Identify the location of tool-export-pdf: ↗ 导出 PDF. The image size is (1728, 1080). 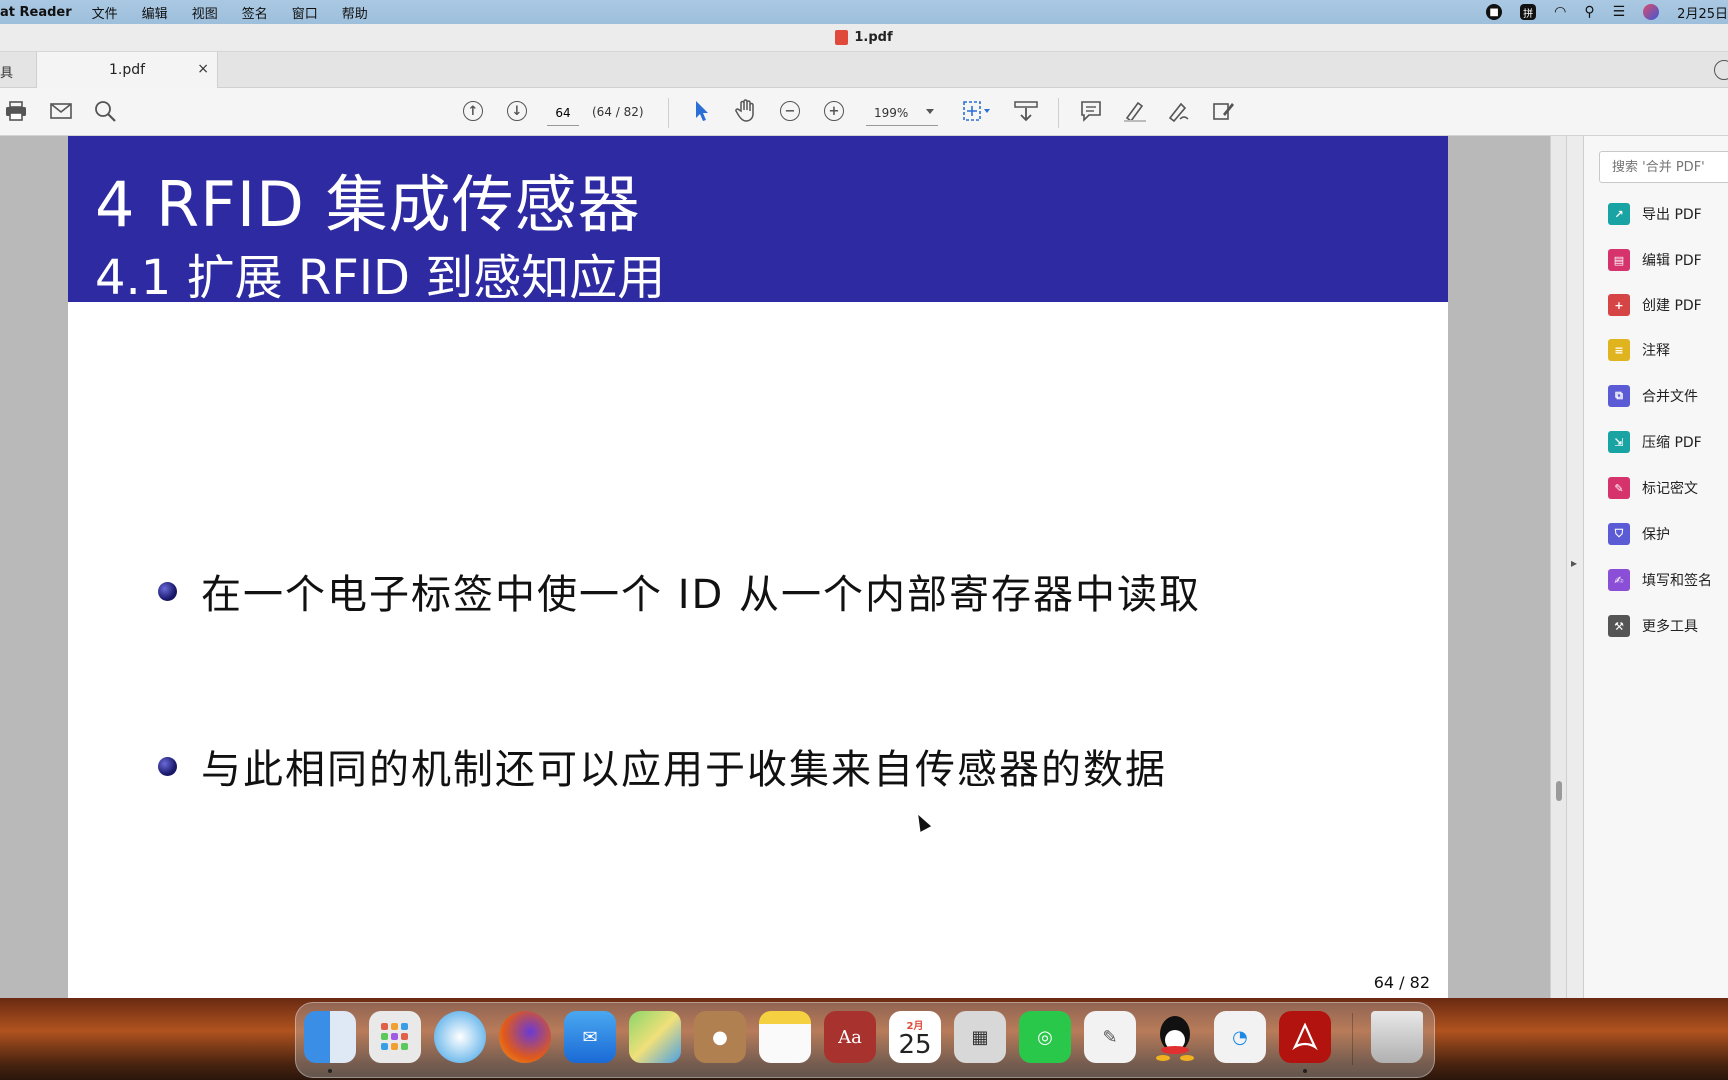
(1655, 214).